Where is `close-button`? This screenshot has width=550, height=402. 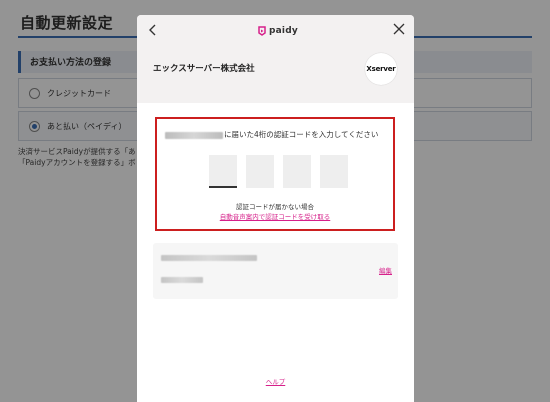
close-button is located at coordinates (399, 29).